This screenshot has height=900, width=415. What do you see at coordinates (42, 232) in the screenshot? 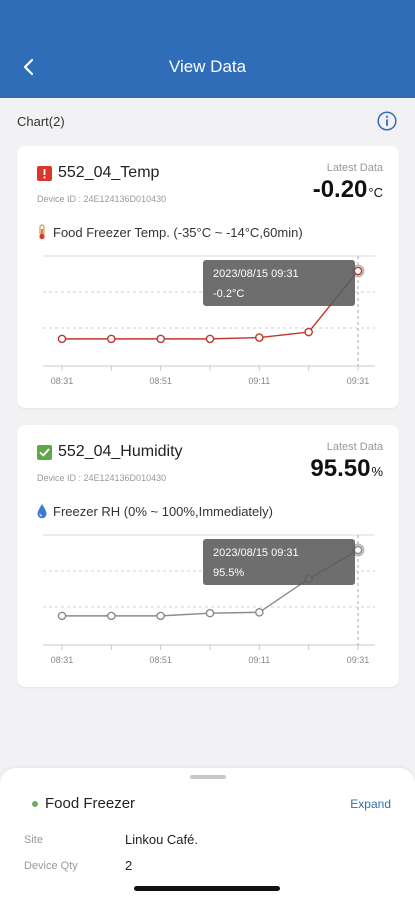
I see `thermometer-icon` at bounding box center [42, 232].